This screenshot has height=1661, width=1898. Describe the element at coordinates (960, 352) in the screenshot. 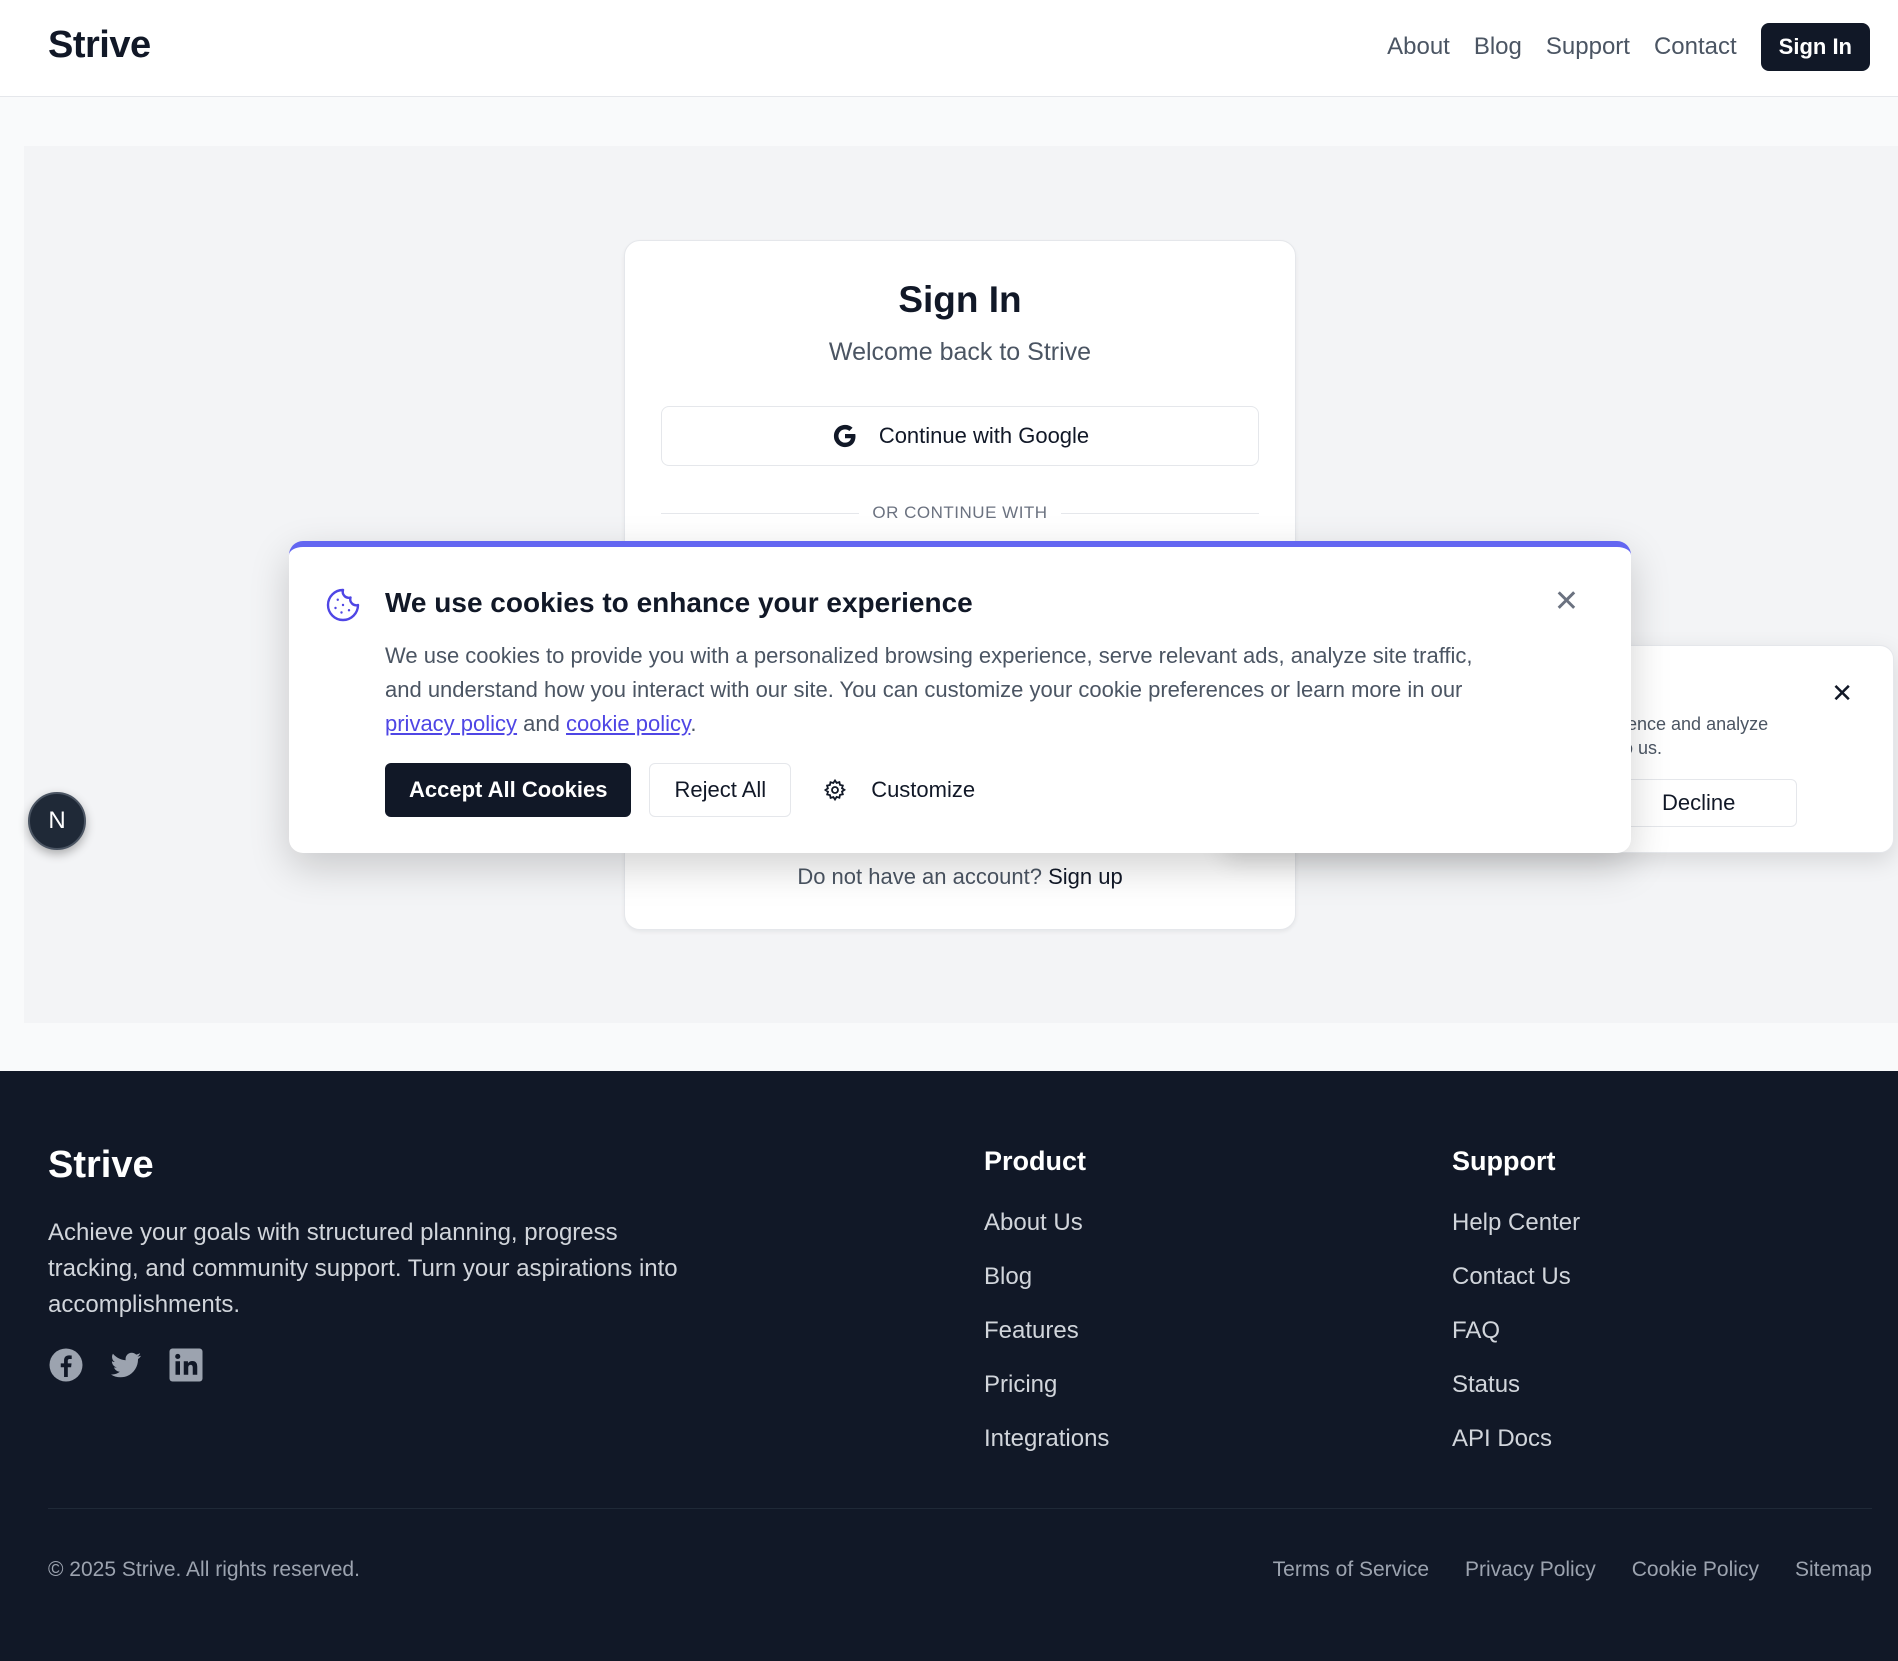

I see `signin-subtitle: Welcome back to Strive` at that location.